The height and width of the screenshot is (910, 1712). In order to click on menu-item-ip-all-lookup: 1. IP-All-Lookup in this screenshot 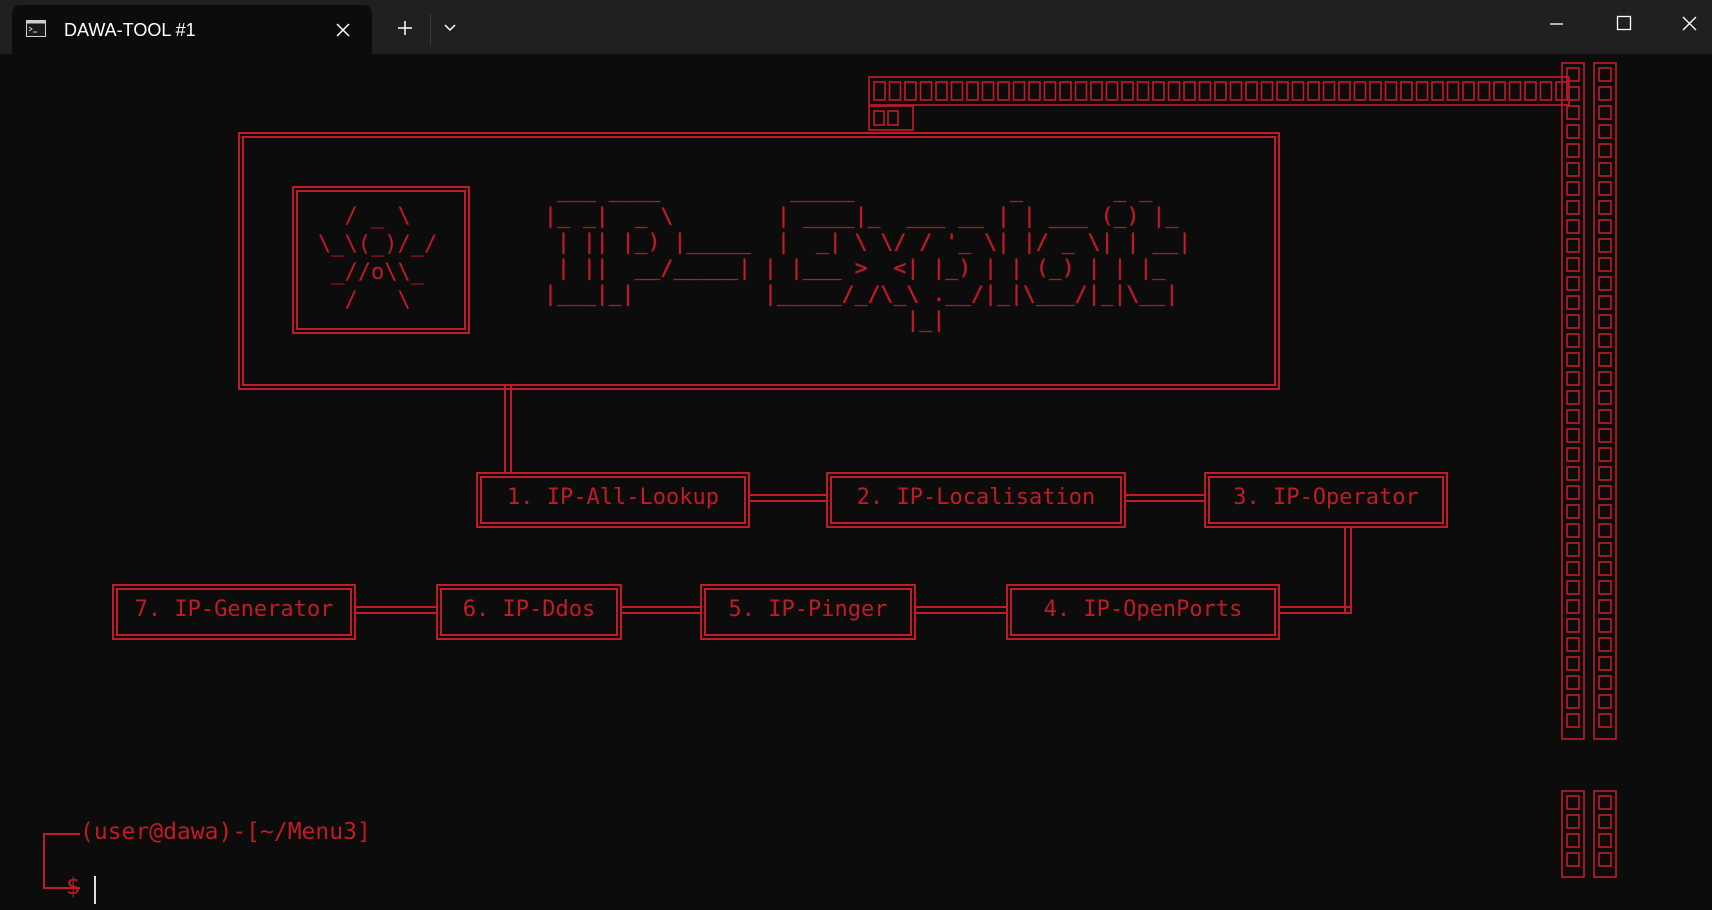, I will do `click(613, 500)`.